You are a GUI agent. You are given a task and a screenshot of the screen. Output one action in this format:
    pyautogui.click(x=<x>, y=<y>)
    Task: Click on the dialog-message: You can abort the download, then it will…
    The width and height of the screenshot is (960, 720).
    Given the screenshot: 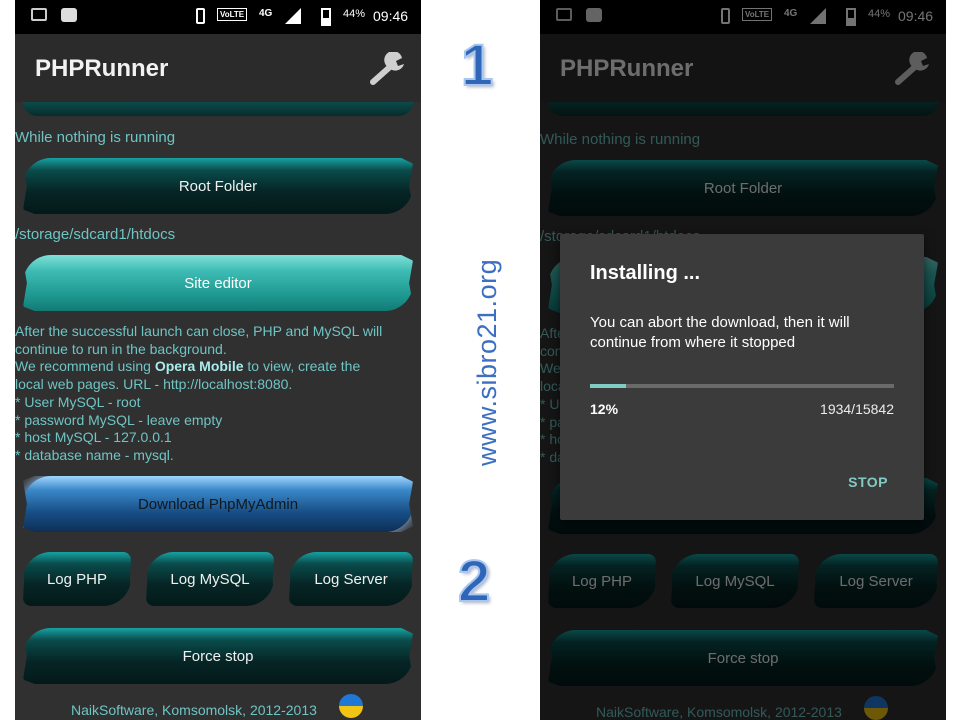 What is the action you would take?
    pyautogui.click(x=720, y=332)
    